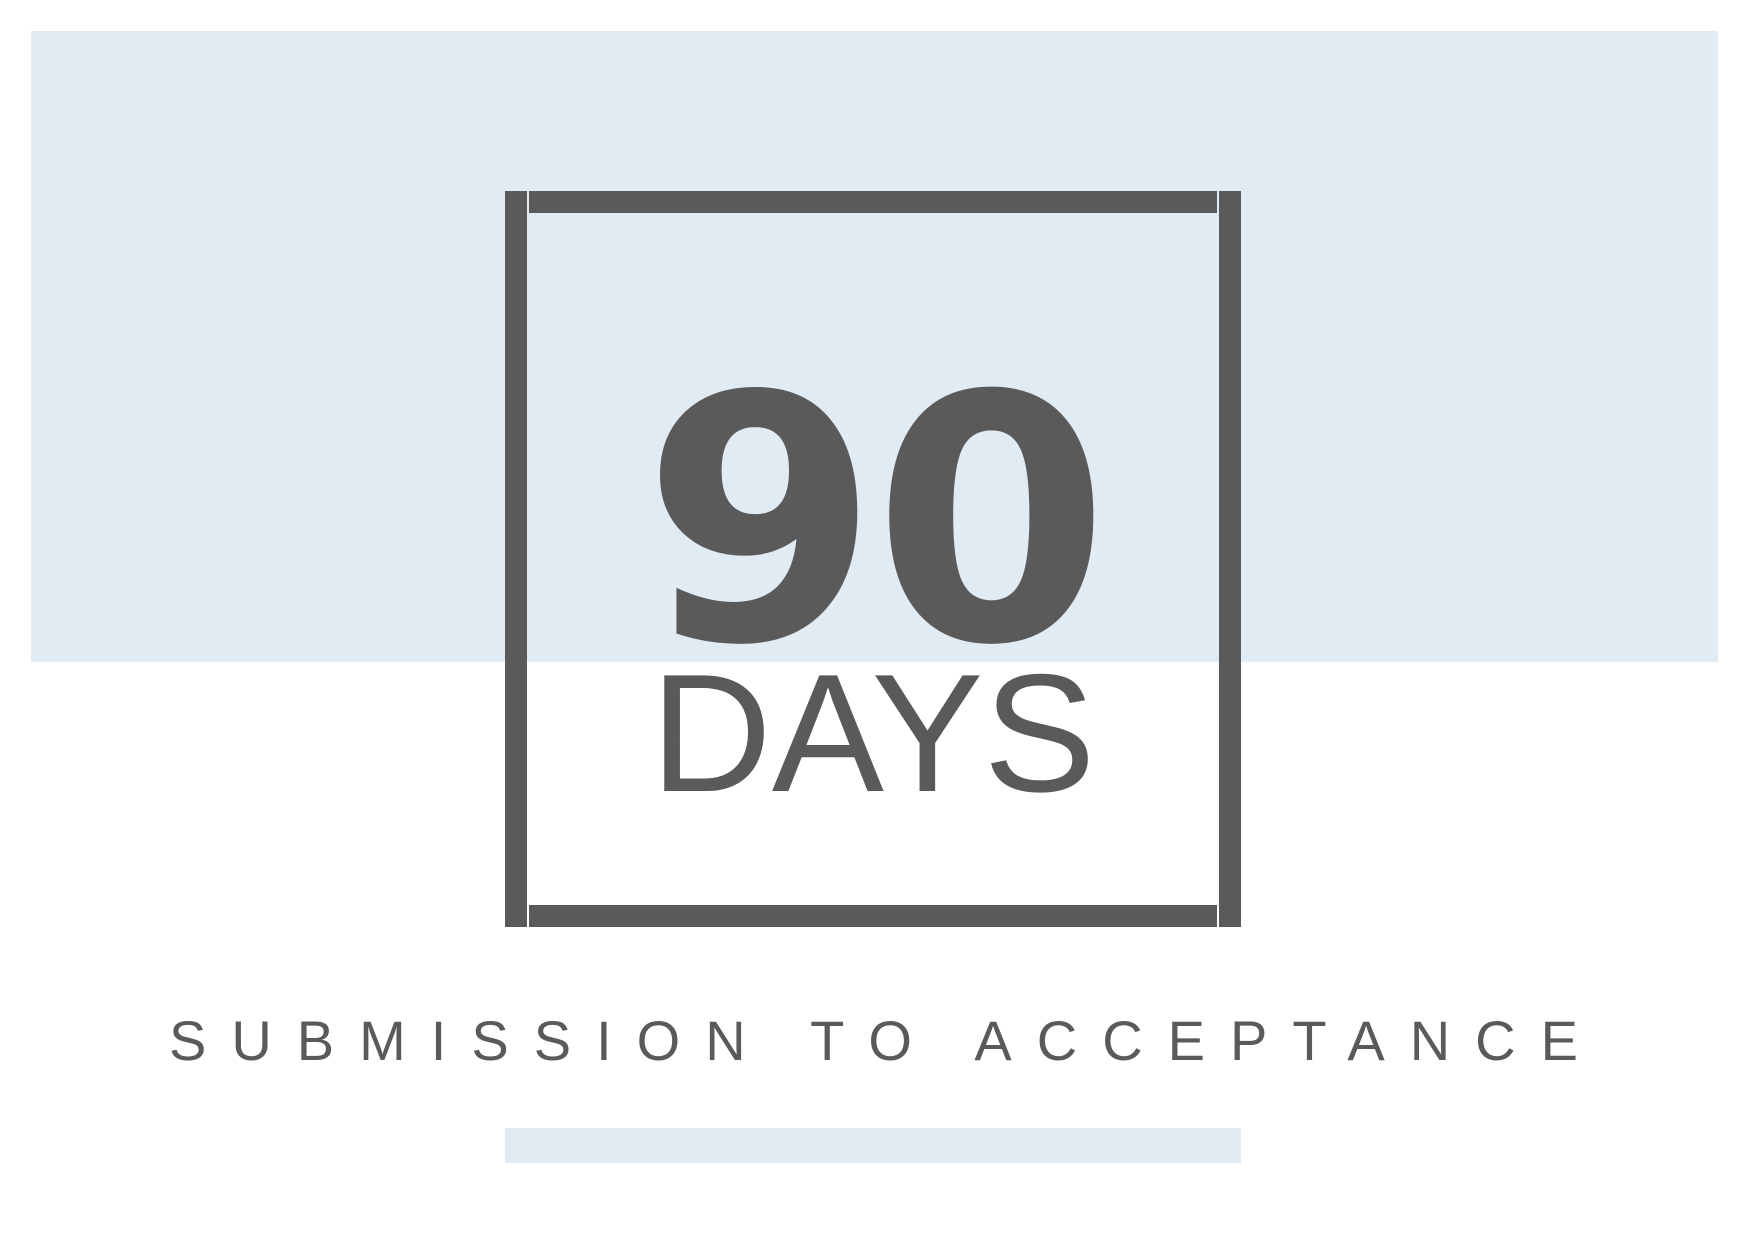  I want to click on accent-bar, so click(873, 1145).